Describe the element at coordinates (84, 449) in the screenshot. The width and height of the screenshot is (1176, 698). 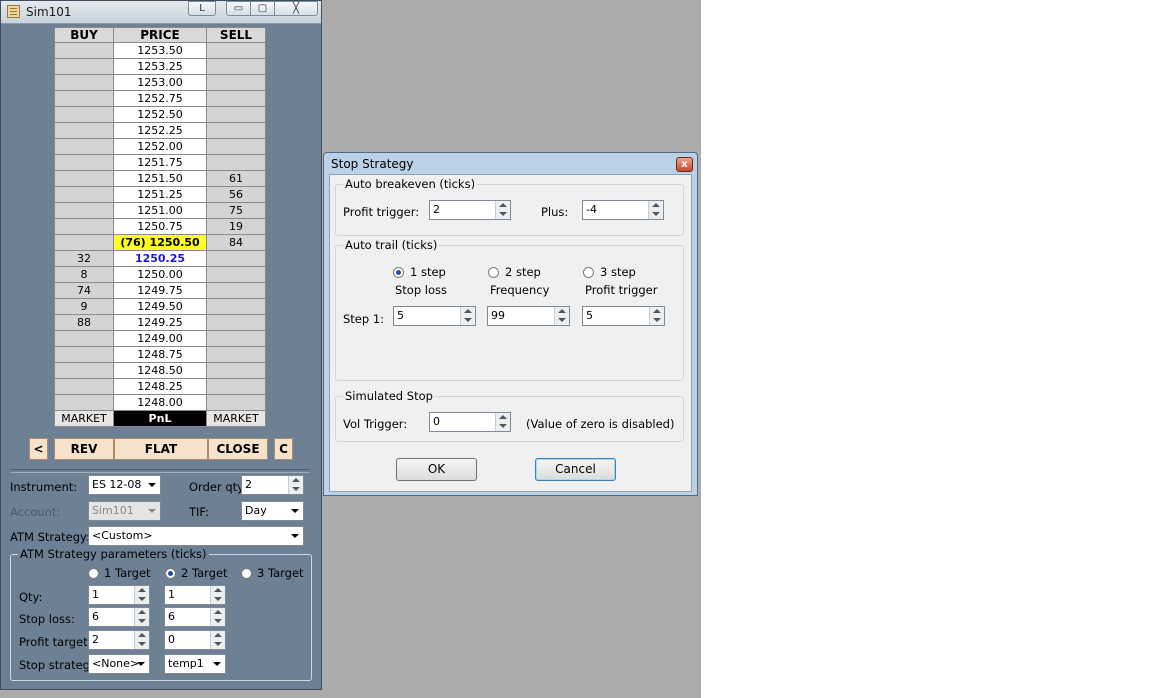
I see `reverse-button: REV` at that location.